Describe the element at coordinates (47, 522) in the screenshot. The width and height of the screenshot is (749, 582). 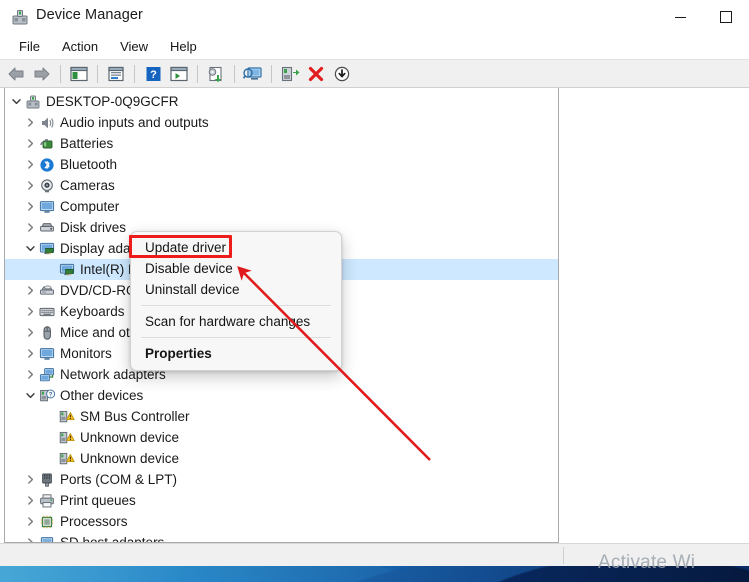
I see `processor-icon` at that location.